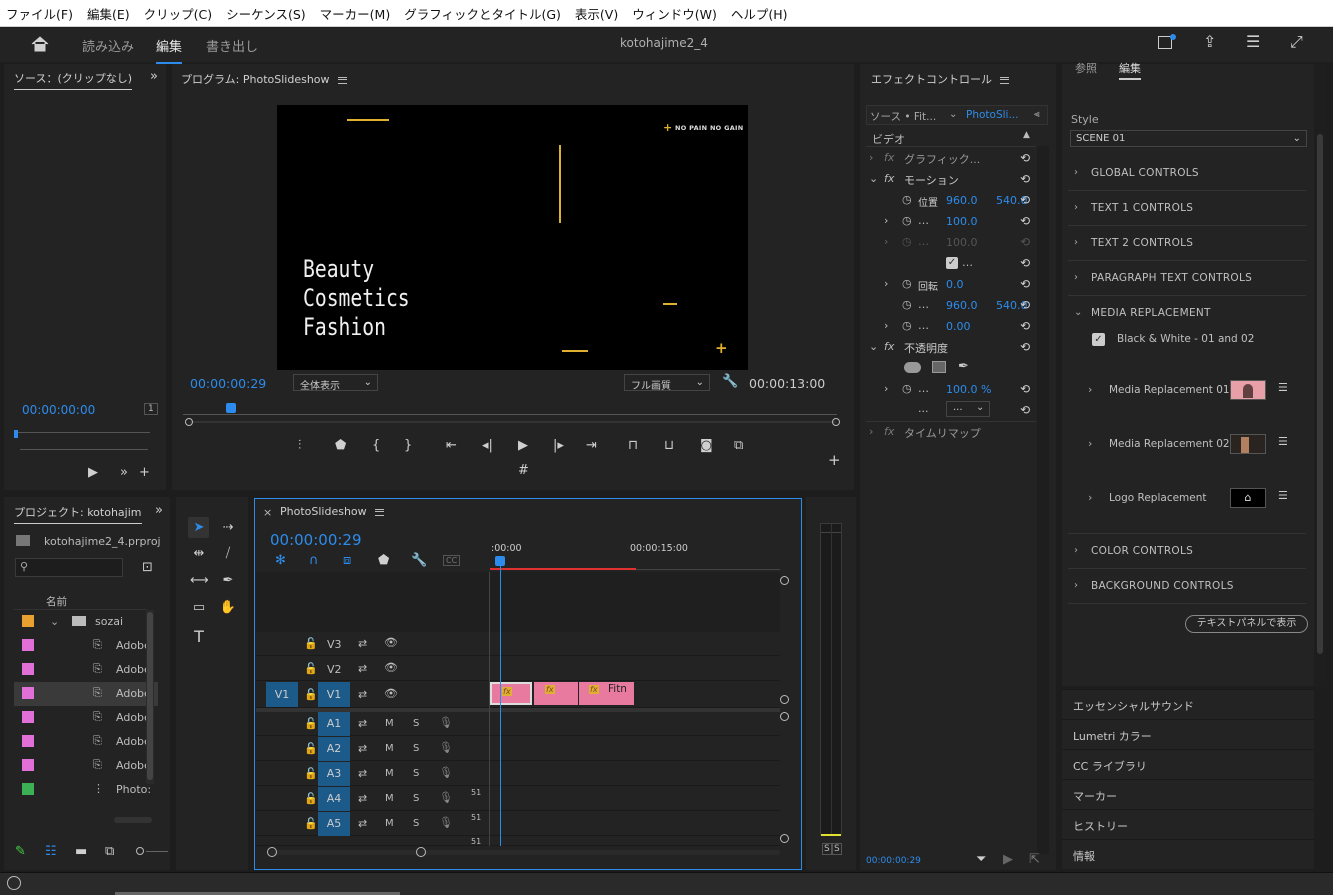 The width and height of the screenshot is (1333, 895). What do you see at coordinates (951, 221) in the screenshot?
I see `ec-scale-row: › ◷… 100.0 ⟲` at bounding box center [951, 221].